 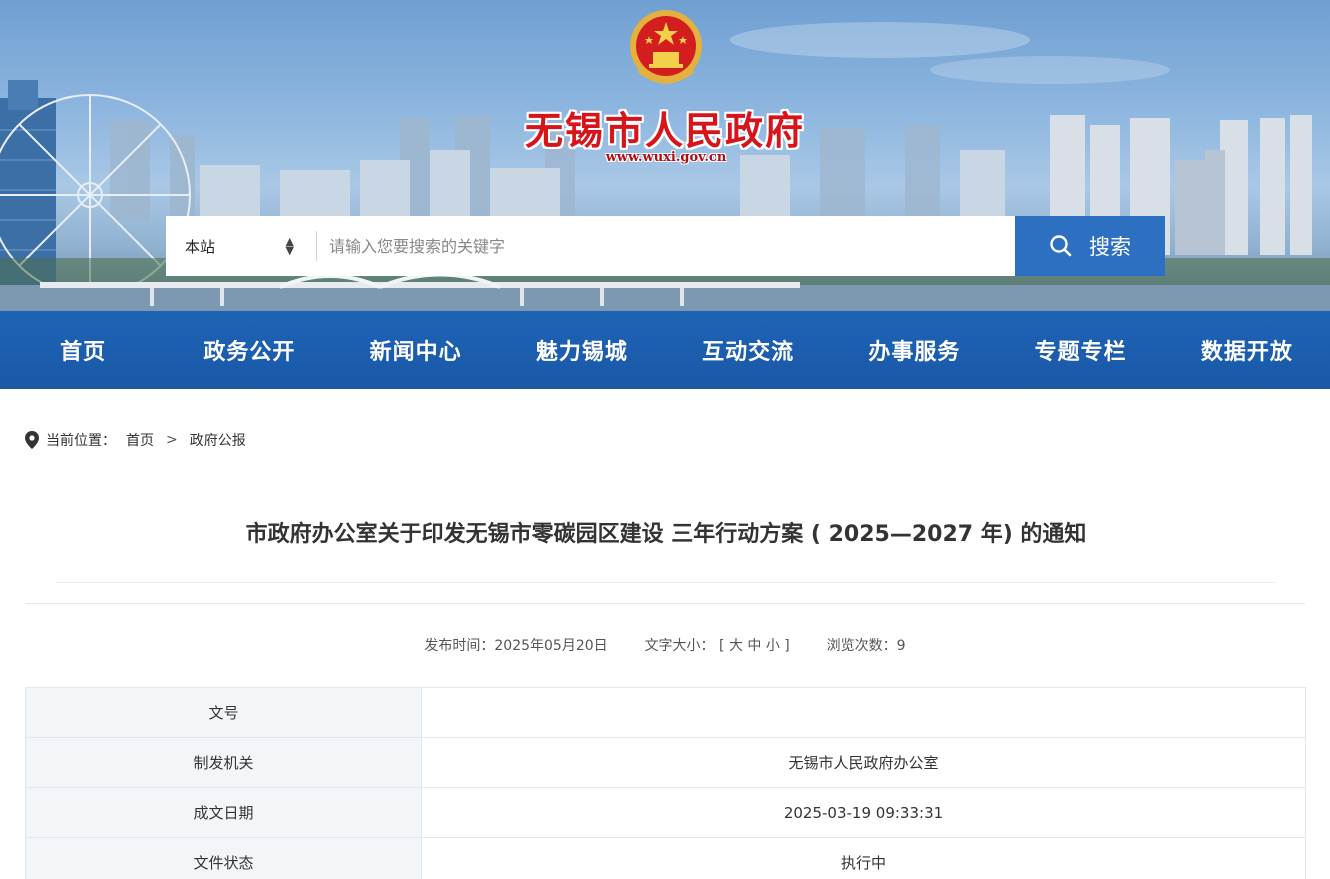 I want to click on issuing-agency-value: 无锡市人民政府办公室, so click(x=863, y=762).